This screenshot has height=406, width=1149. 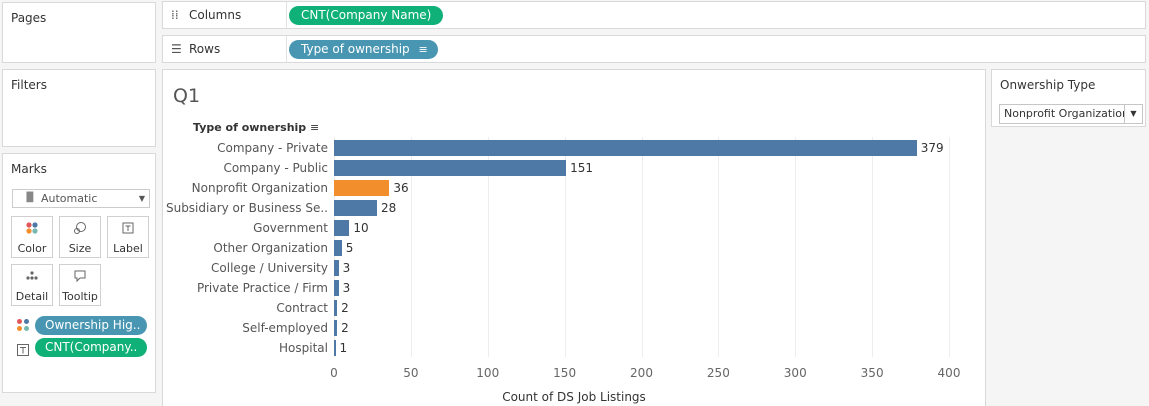 What do you see at coordinates (355, 49) in the screenshot?
I see `rows-pill-label: Type of ownership` at bounding box center [355, 49].